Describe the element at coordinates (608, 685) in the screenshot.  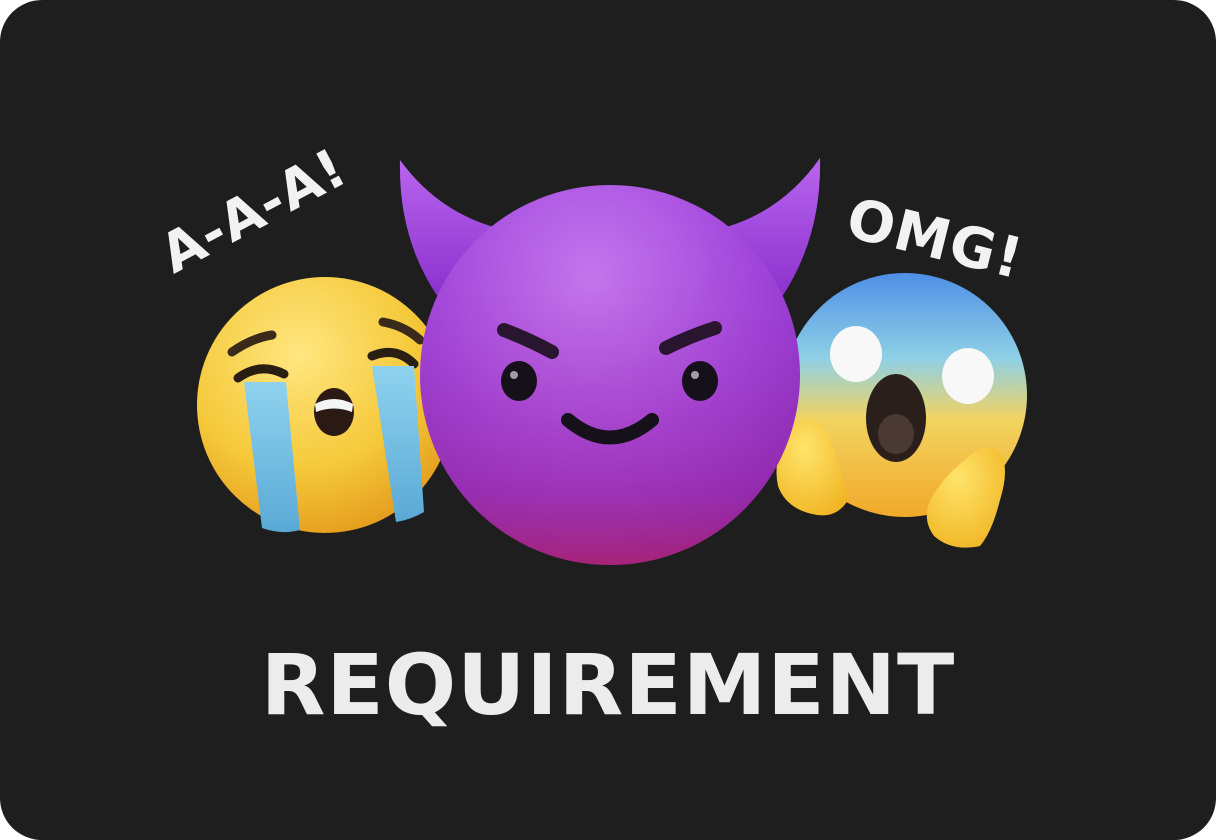
I see `caption-title: REQUIREMENT` at that location.